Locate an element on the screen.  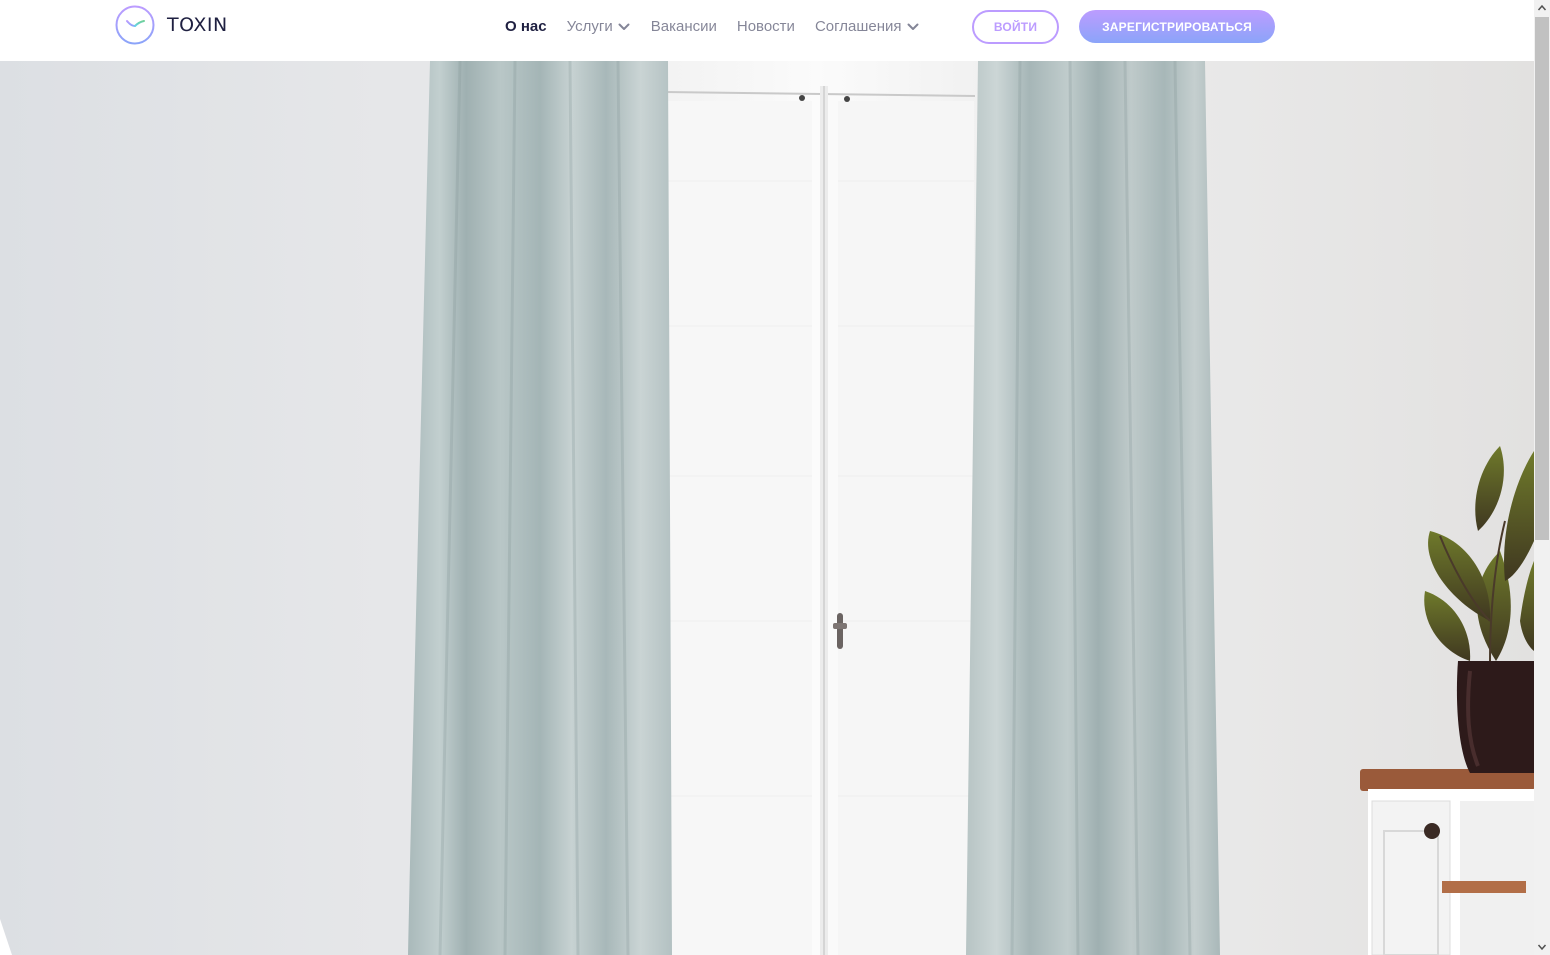
scrollbar-thumb is located at coordinates (1542, 278).